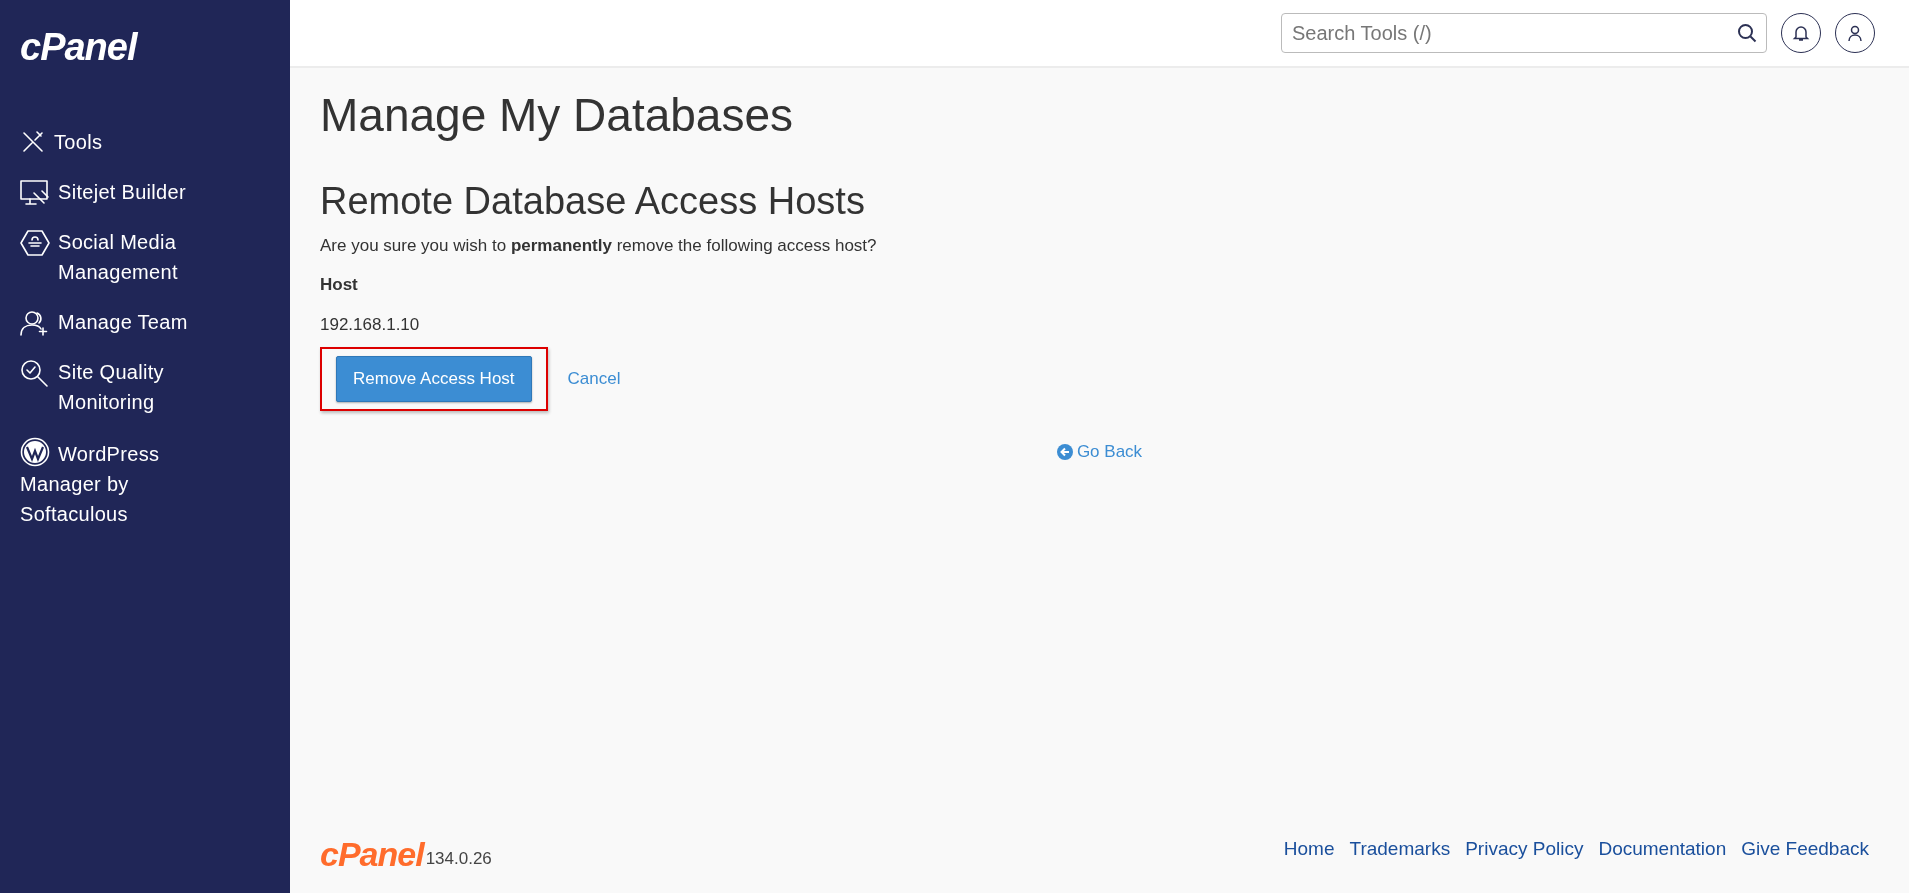  I want to click on magnifier-check-icon, so click(35, 374).